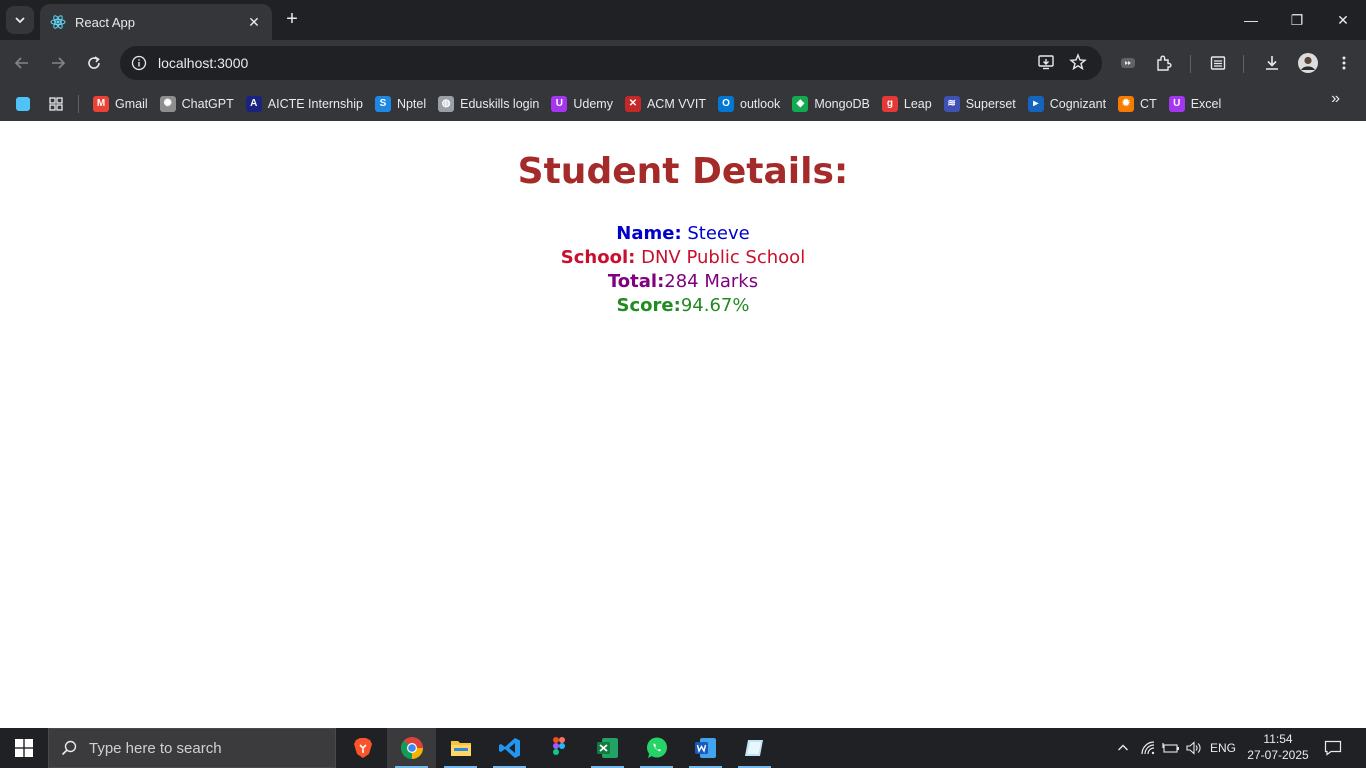 The width and height of the screenshot is (1366, 768). I want to click on taskbar-search: Type here to search, so click(192, 748).